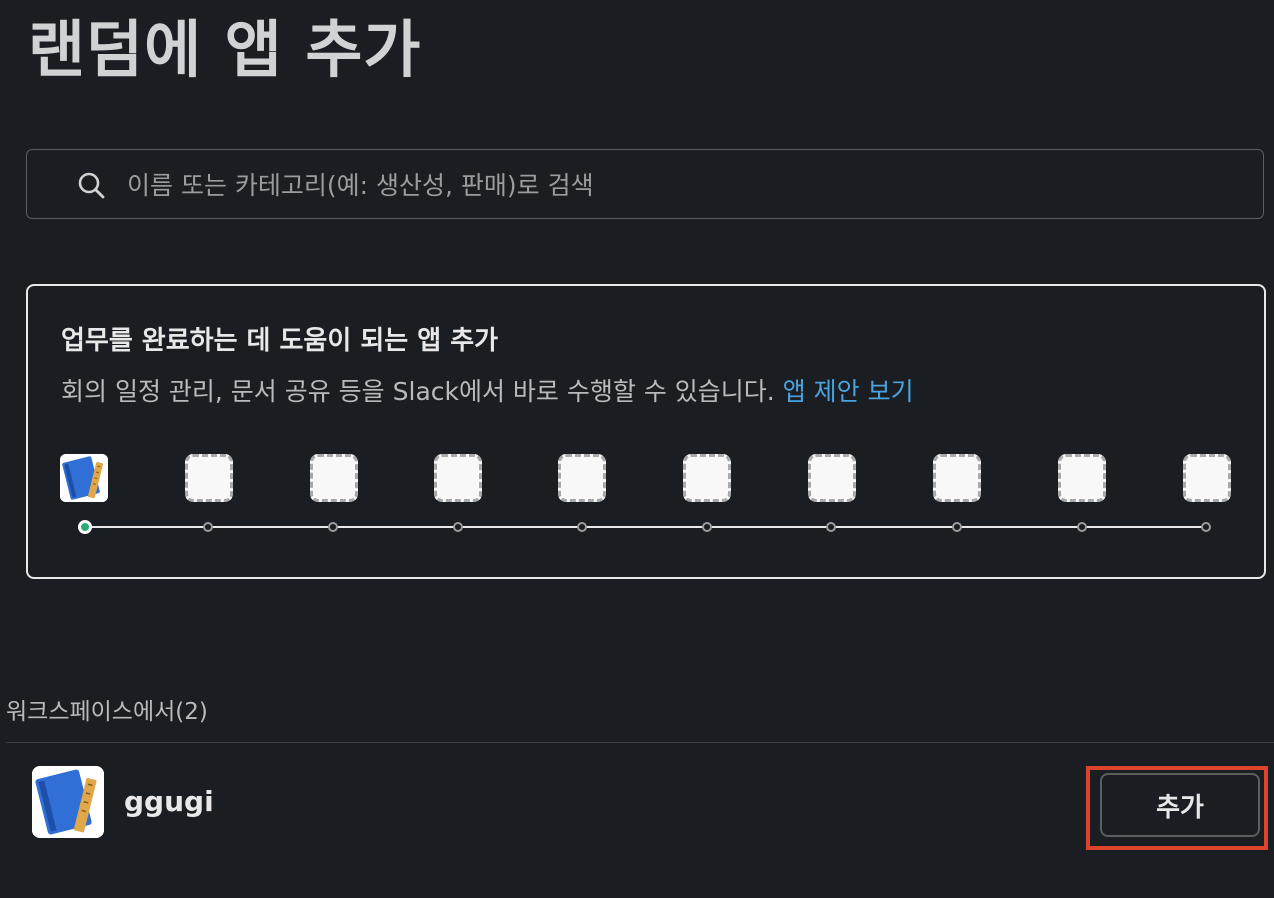  I want to click on workspace-section-label: 워크스페이스에서(2), so click(107, 712).